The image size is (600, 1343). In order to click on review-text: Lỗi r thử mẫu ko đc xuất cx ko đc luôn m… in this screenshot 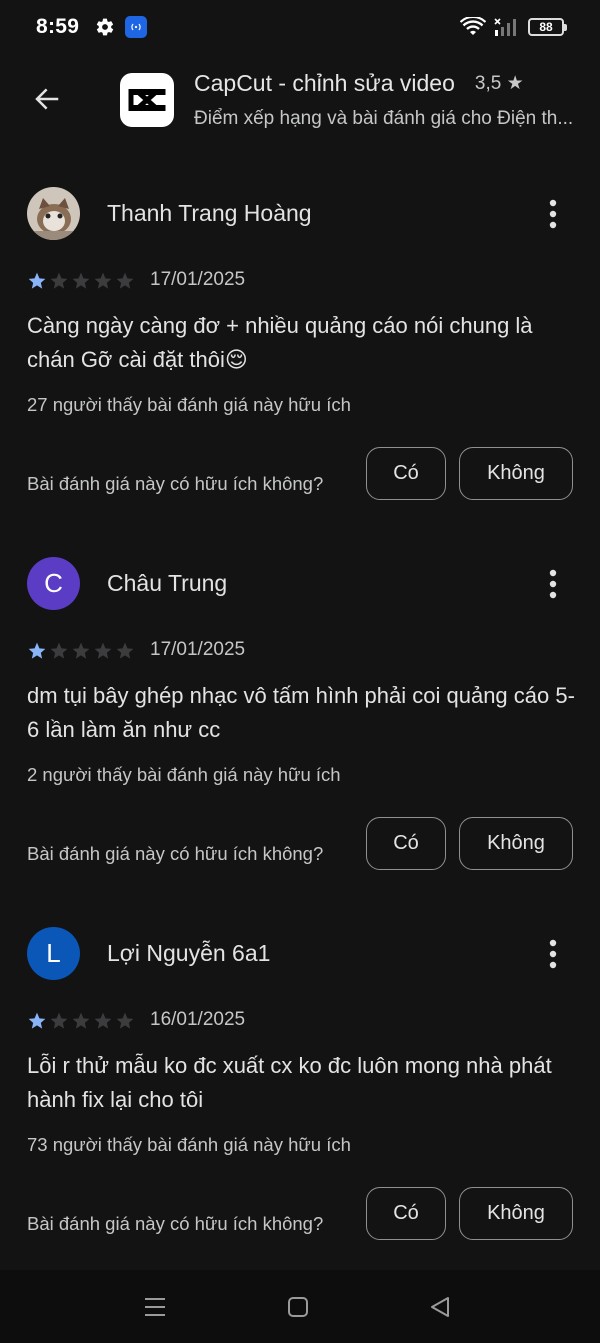, I will do `click(289, 1082)`.